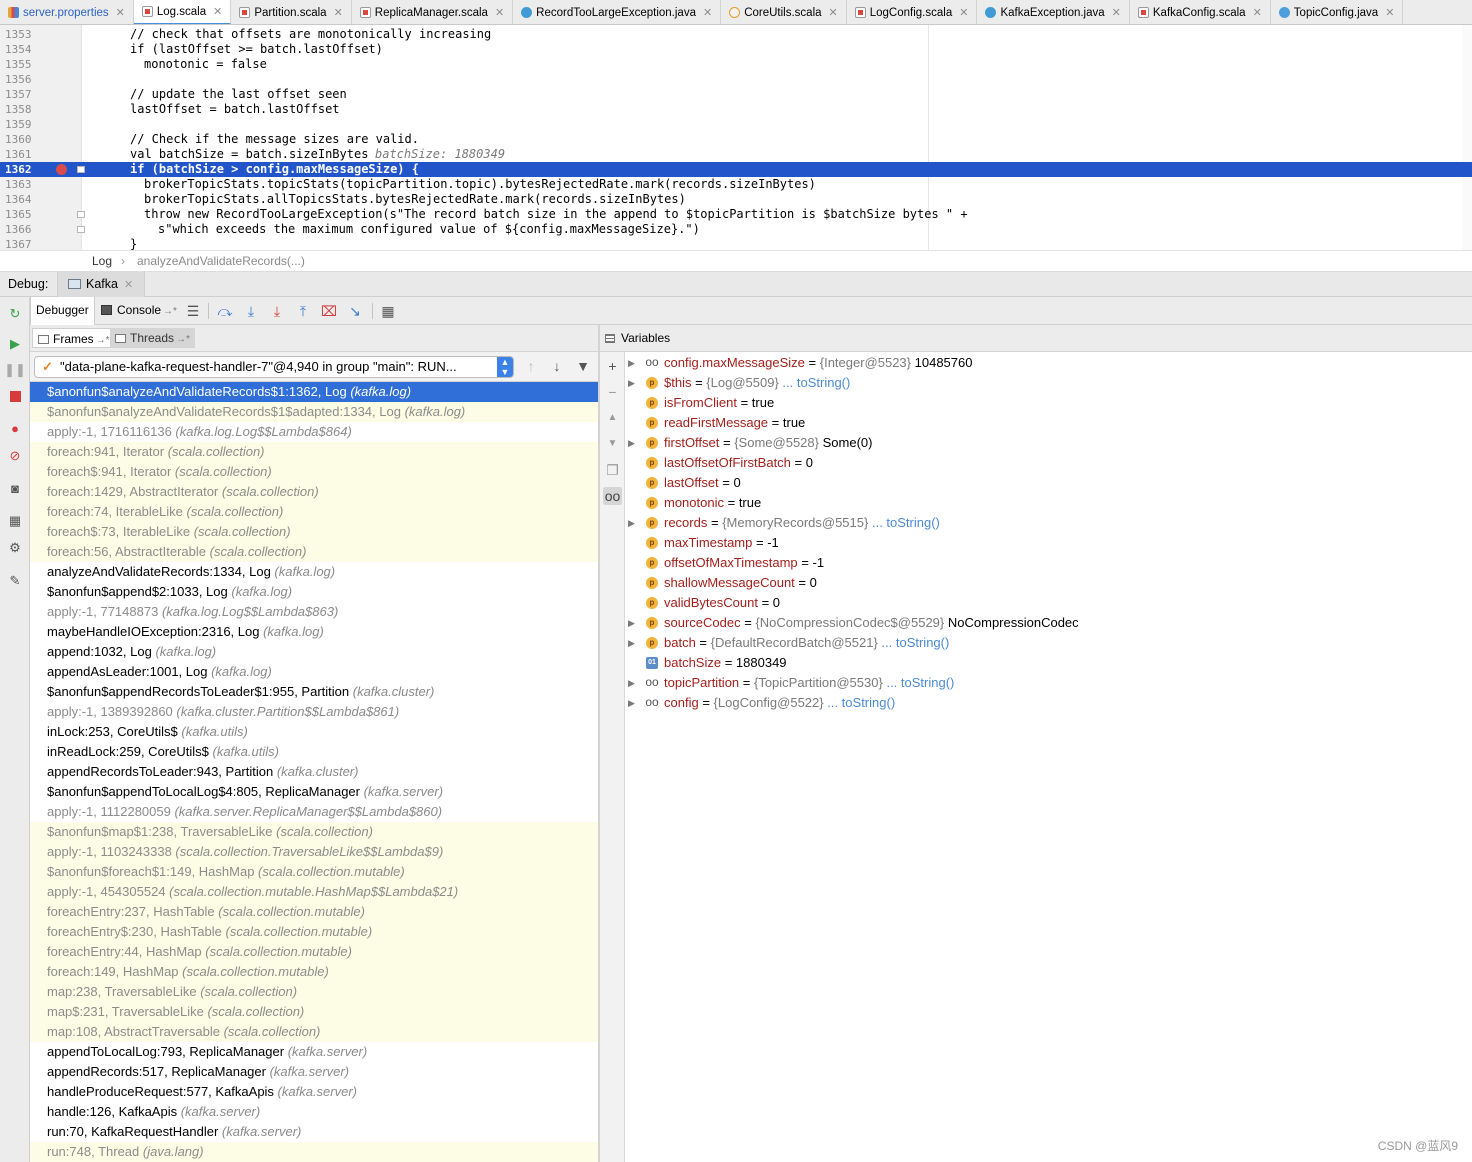 This screenshot has height=1162, width=1472. I want to click on step-over-icon: ⤼, so click(225, 311).